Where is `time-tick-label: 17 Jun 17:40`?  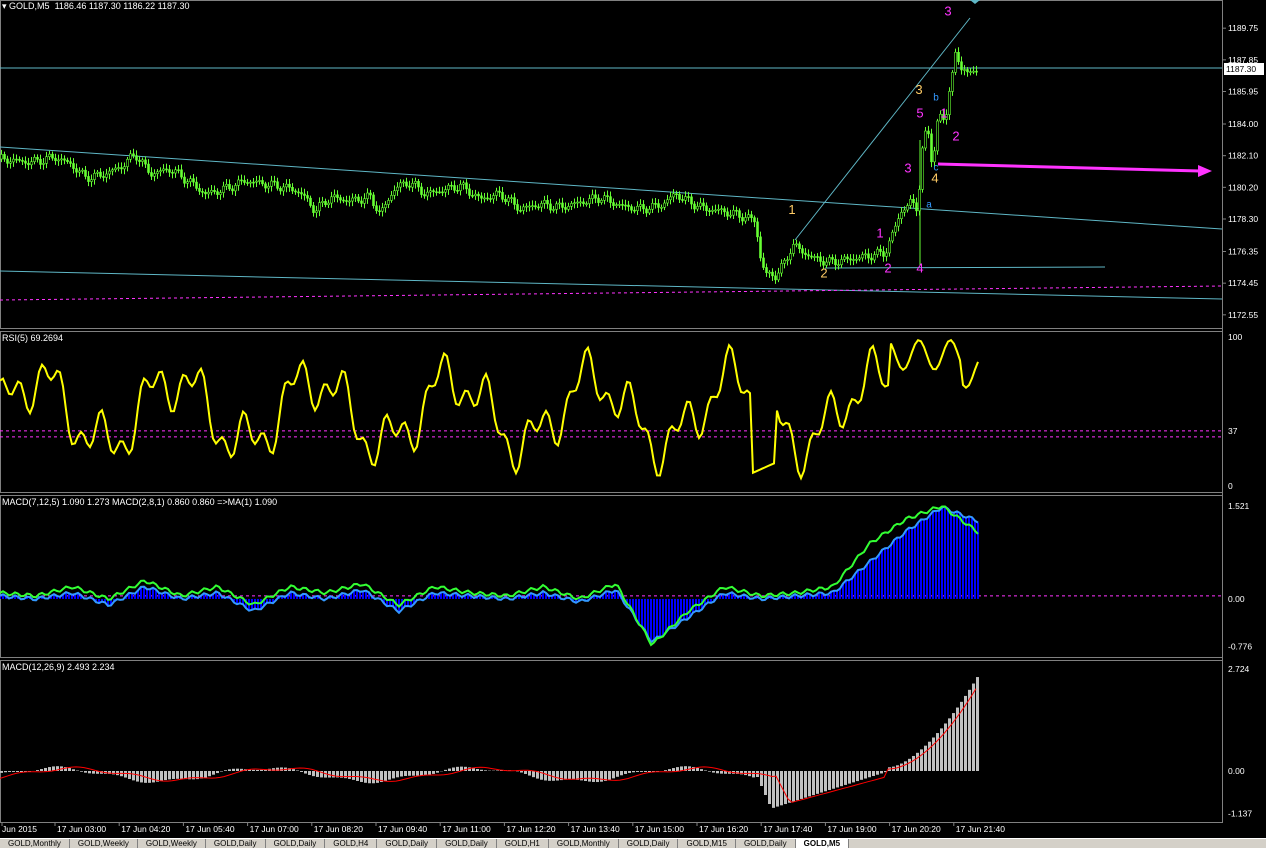
time-tick-label: 17 Jun 17:40 is located at coordinates (787, 829).